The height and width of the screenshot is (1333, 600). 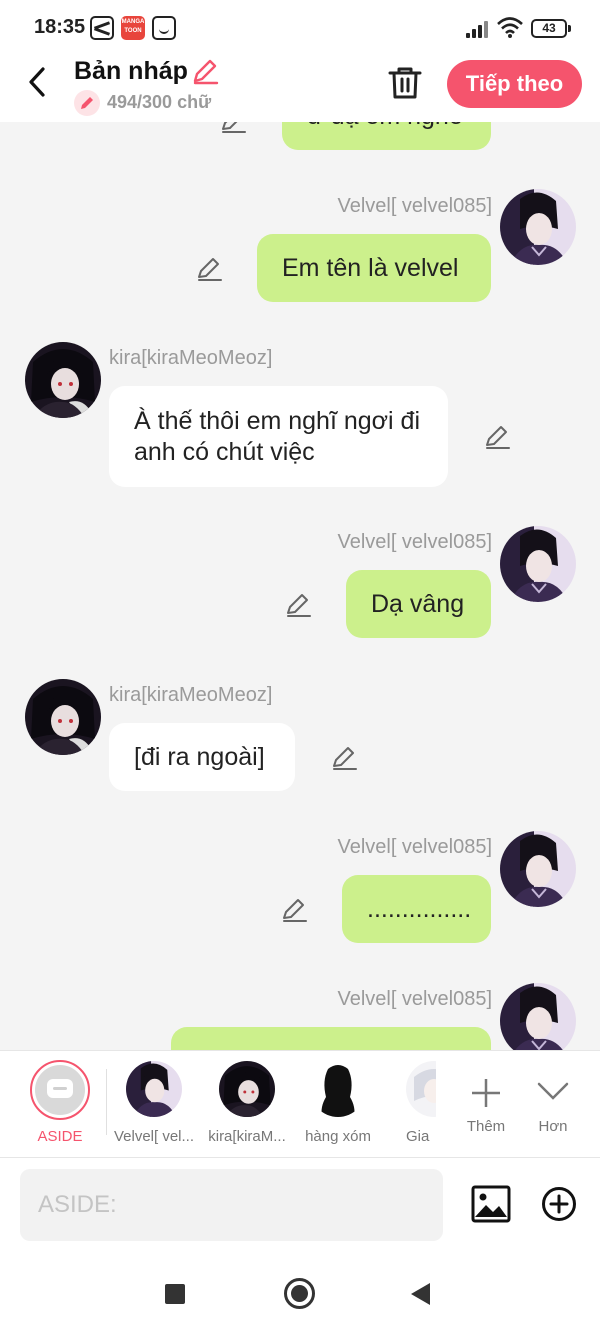 I want to click on character-avatar-neighbor, so click(x=338, y=1089).